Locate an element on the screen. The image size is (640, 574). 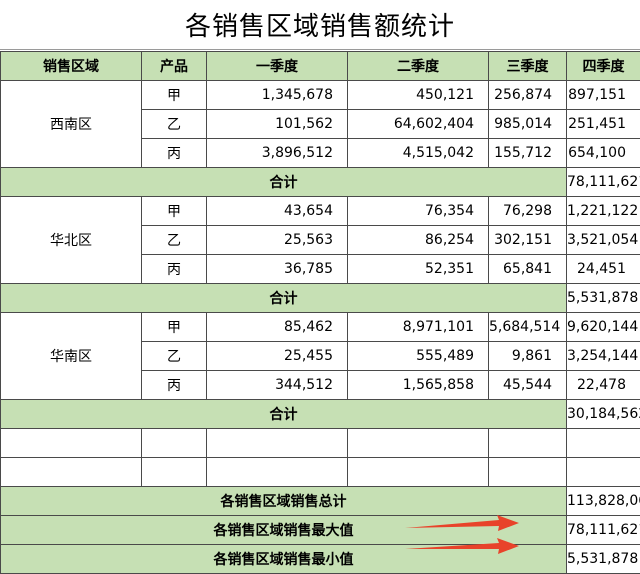
value-cell: 65,841 is located at coordinates (528, 269).